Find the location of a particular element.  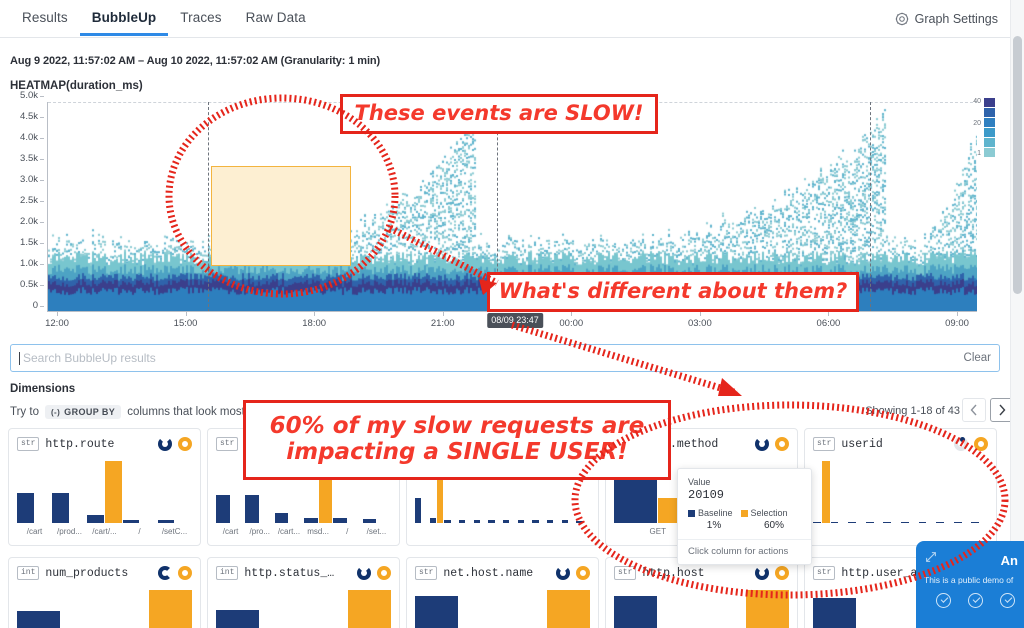

resize-handle-icon is located at coordinates (931, 557).